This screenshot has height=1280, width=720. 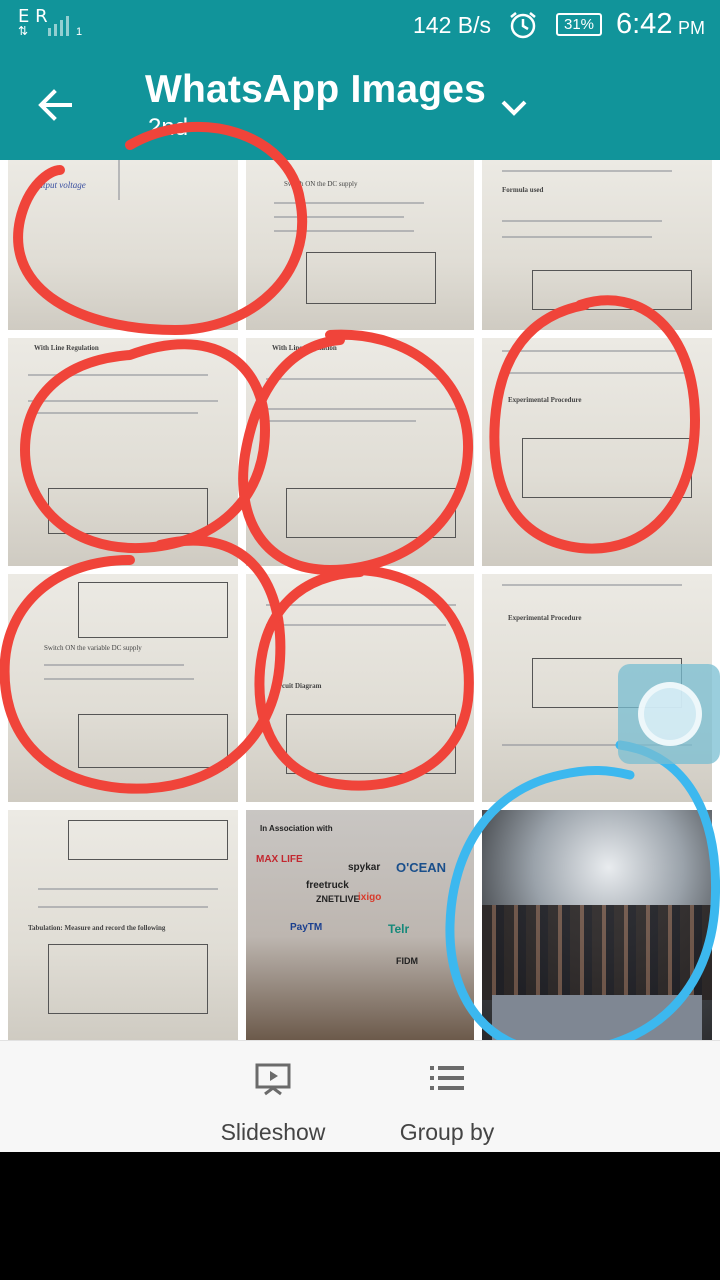 I want to click on thumbnail-5: With Line Regulation, so click(x=360, y=452).